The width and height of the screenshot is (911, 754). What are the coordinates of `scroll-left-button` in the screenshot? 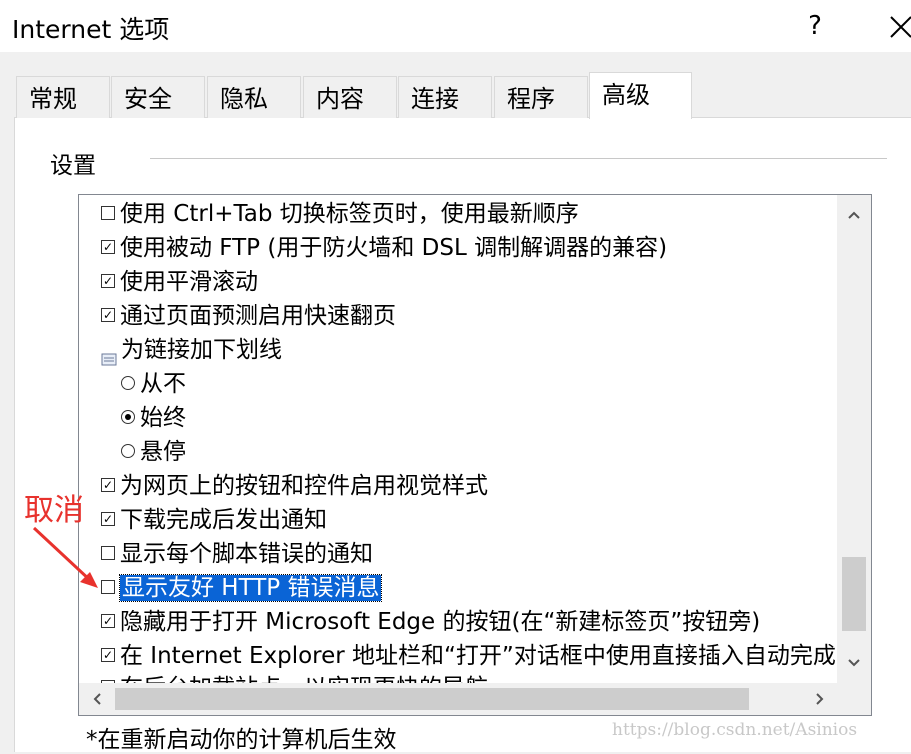 It's located at (97, 699).